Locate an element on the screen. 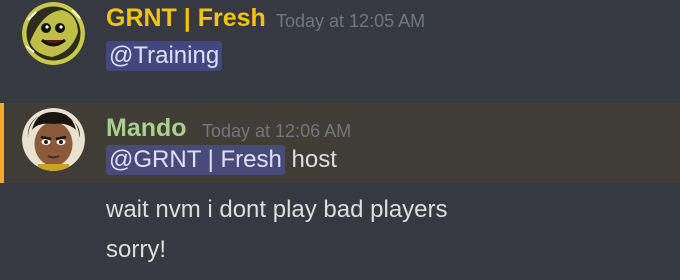  message-content: @GRNT | Fresh host is located at coordinates (221, 160).